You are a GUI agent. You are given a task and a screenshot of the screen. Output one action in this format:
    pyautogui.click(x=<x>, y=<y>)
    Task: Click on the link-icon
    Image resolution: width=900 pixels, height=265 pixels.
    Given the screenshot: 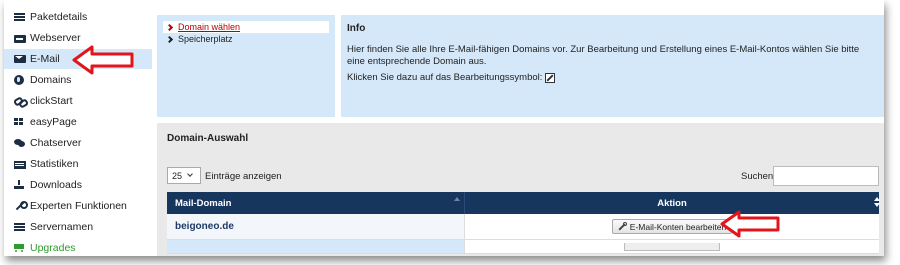 What is the action you would take?
    pyautogui.click(x=20, y=101)
    